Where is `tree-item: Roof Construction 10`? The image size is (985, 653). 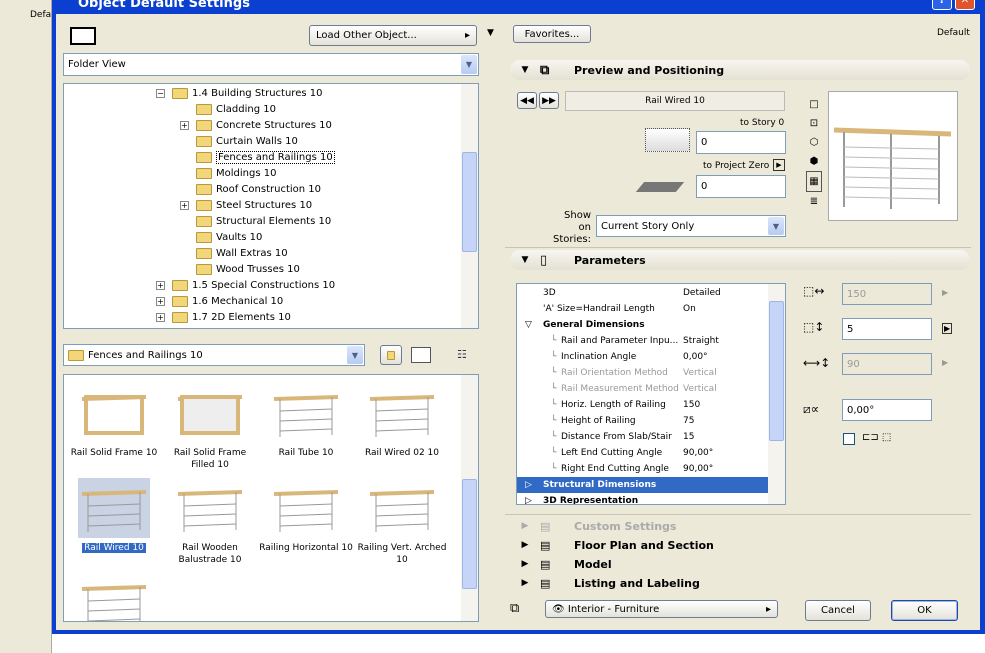 tree-item: Roof Construction 10 is located at coordinates (250, 189).